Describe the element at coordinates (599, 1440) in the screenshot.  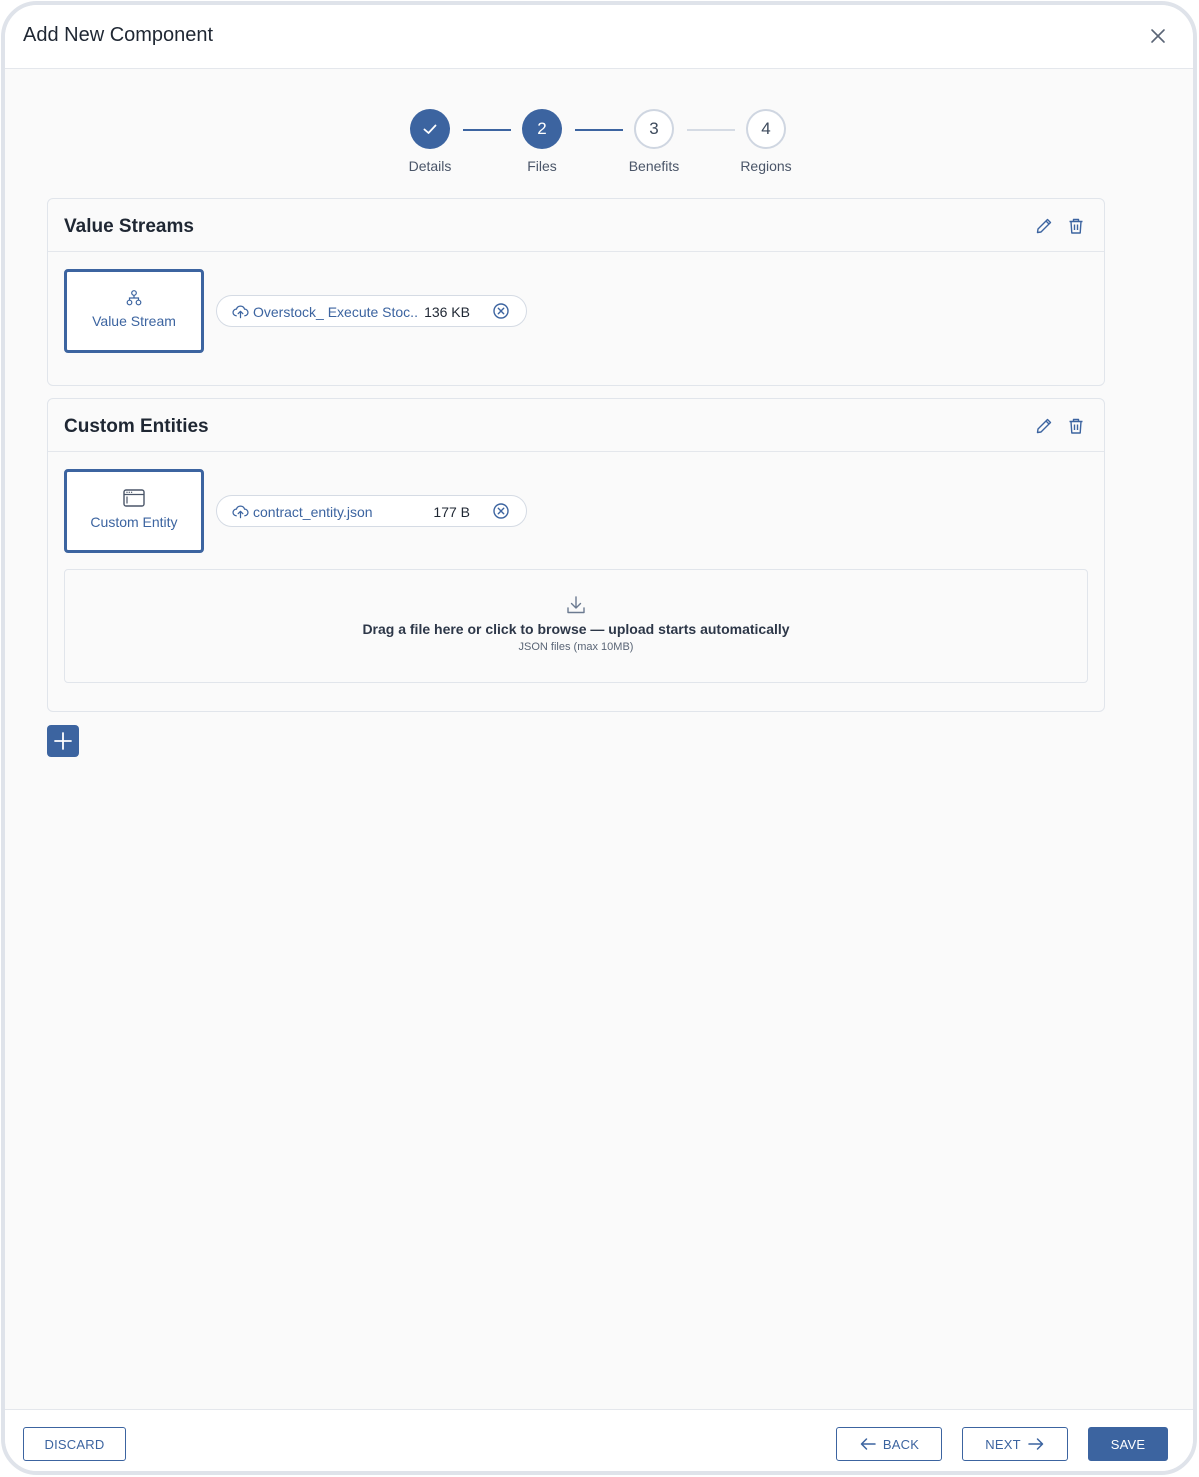
I see `dialog-footer: DISCARD BACK NEXT SAVE` at that location.